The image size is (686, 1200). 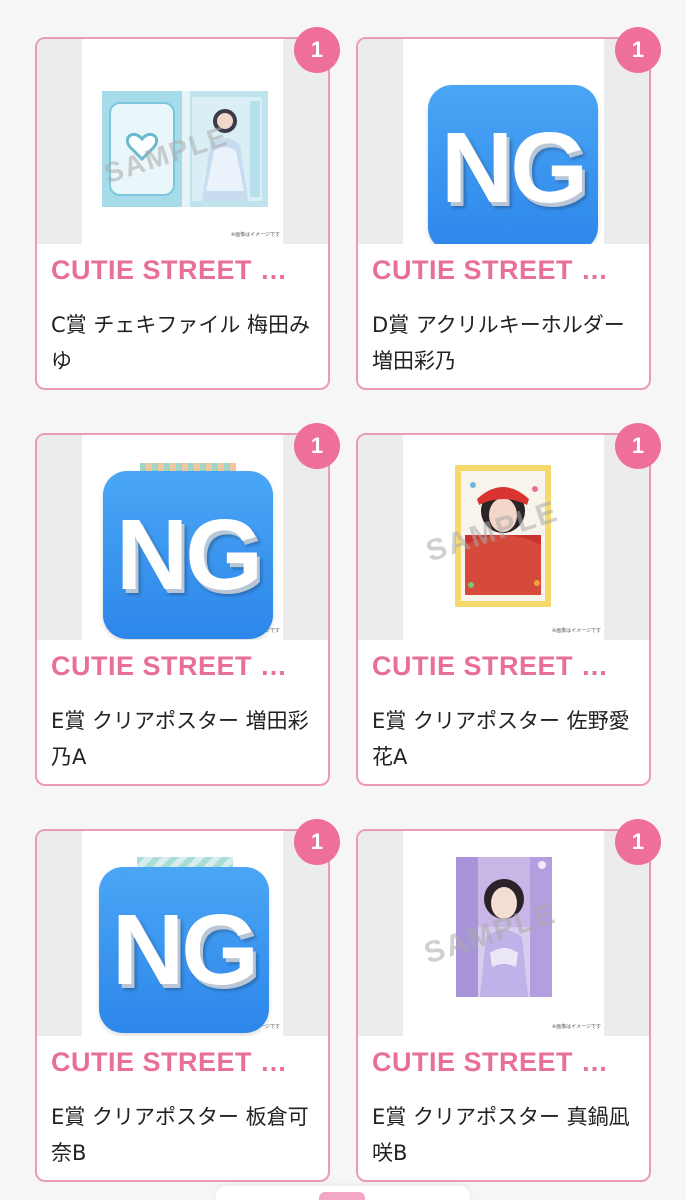 What do you see at coordinates (498, 343) in the screenshot?
I see `prize-title: D賞 アクリルキーホルダー 増田彩乃` at bounding box center [498, 343].